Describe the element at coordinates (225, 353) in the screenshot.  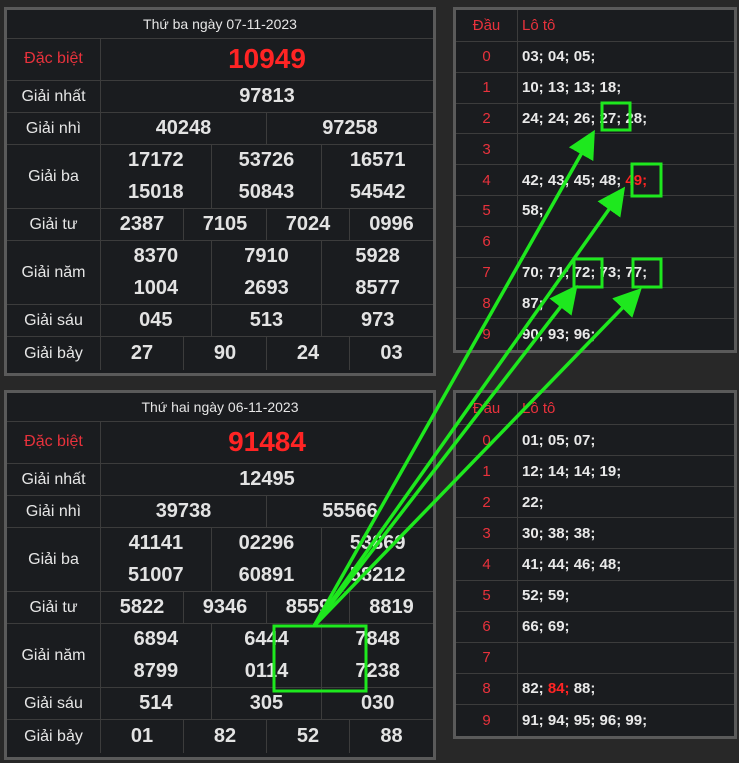
I see `prize-number: 90` at that location.